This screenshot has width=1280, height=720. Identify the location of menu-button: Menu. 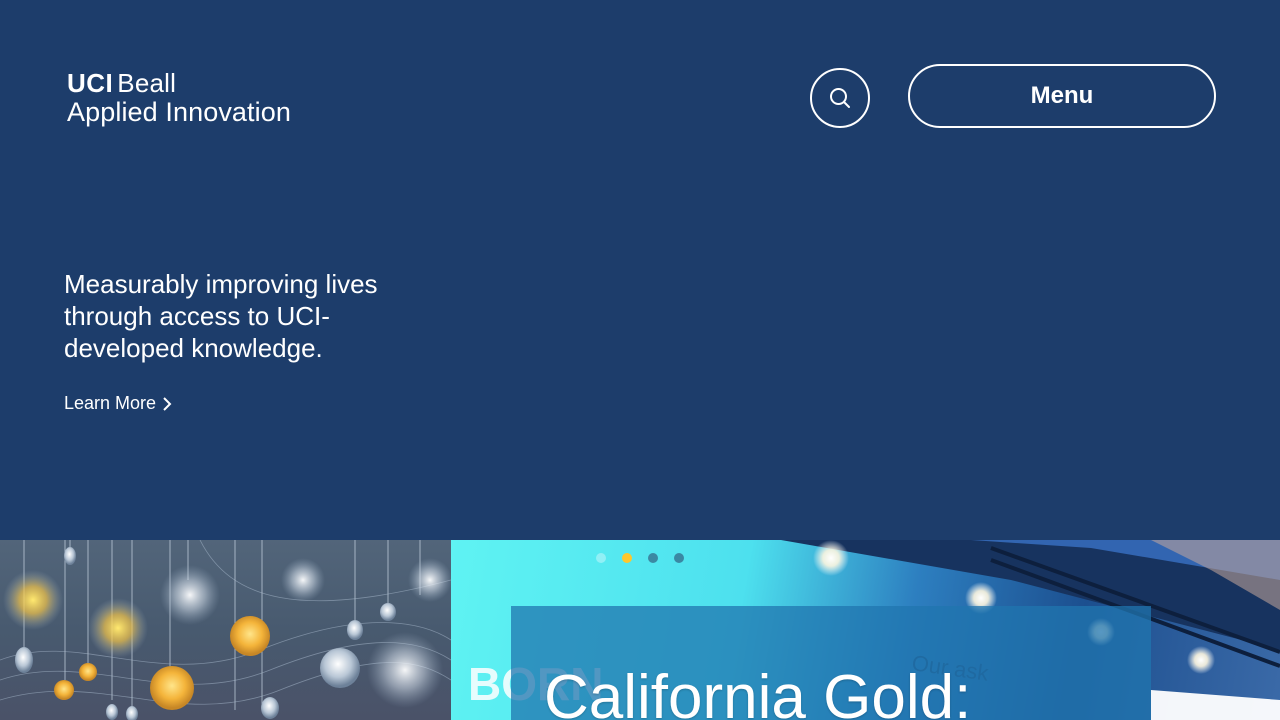
(1062, 96).